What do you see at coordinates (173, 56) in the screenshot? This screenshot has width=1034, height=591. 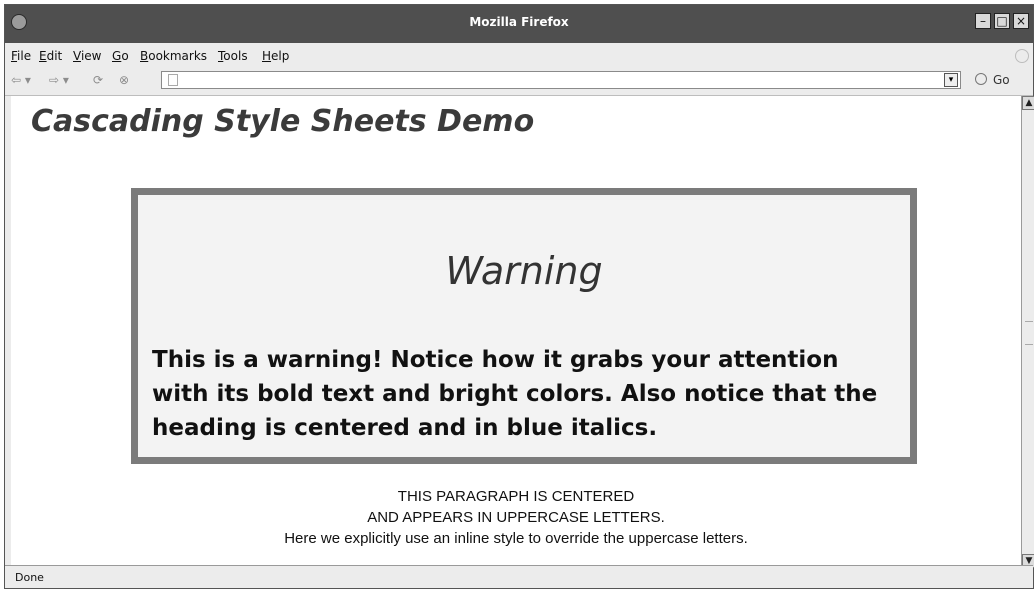 I see `menu-bookmarks: Bookmarks` at bounding box center [173, 56].